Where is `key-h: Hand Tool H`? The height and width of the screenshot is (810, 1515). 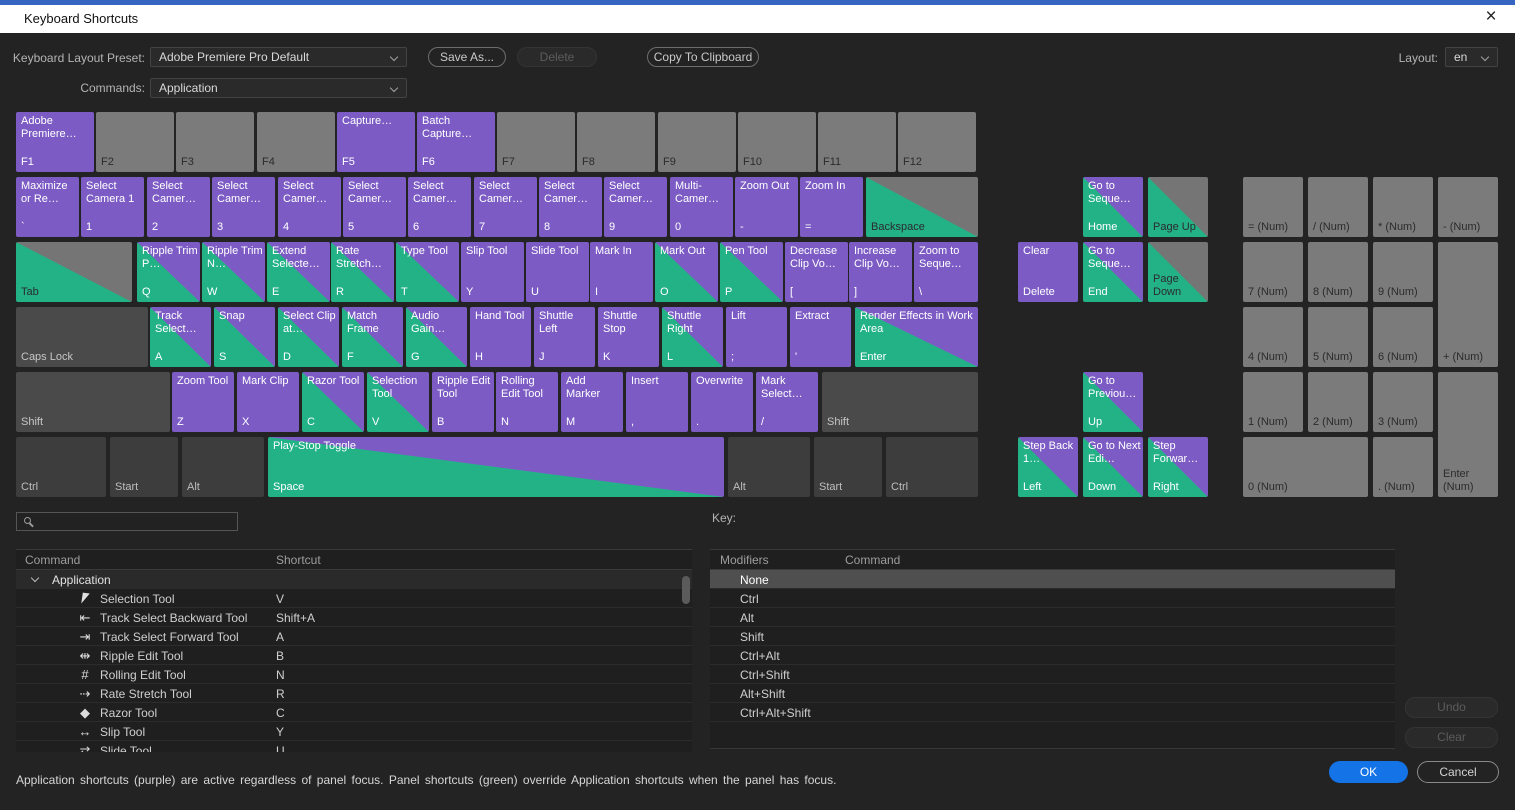 key-h: Hand Tool H is located at coordinates (500, 337).